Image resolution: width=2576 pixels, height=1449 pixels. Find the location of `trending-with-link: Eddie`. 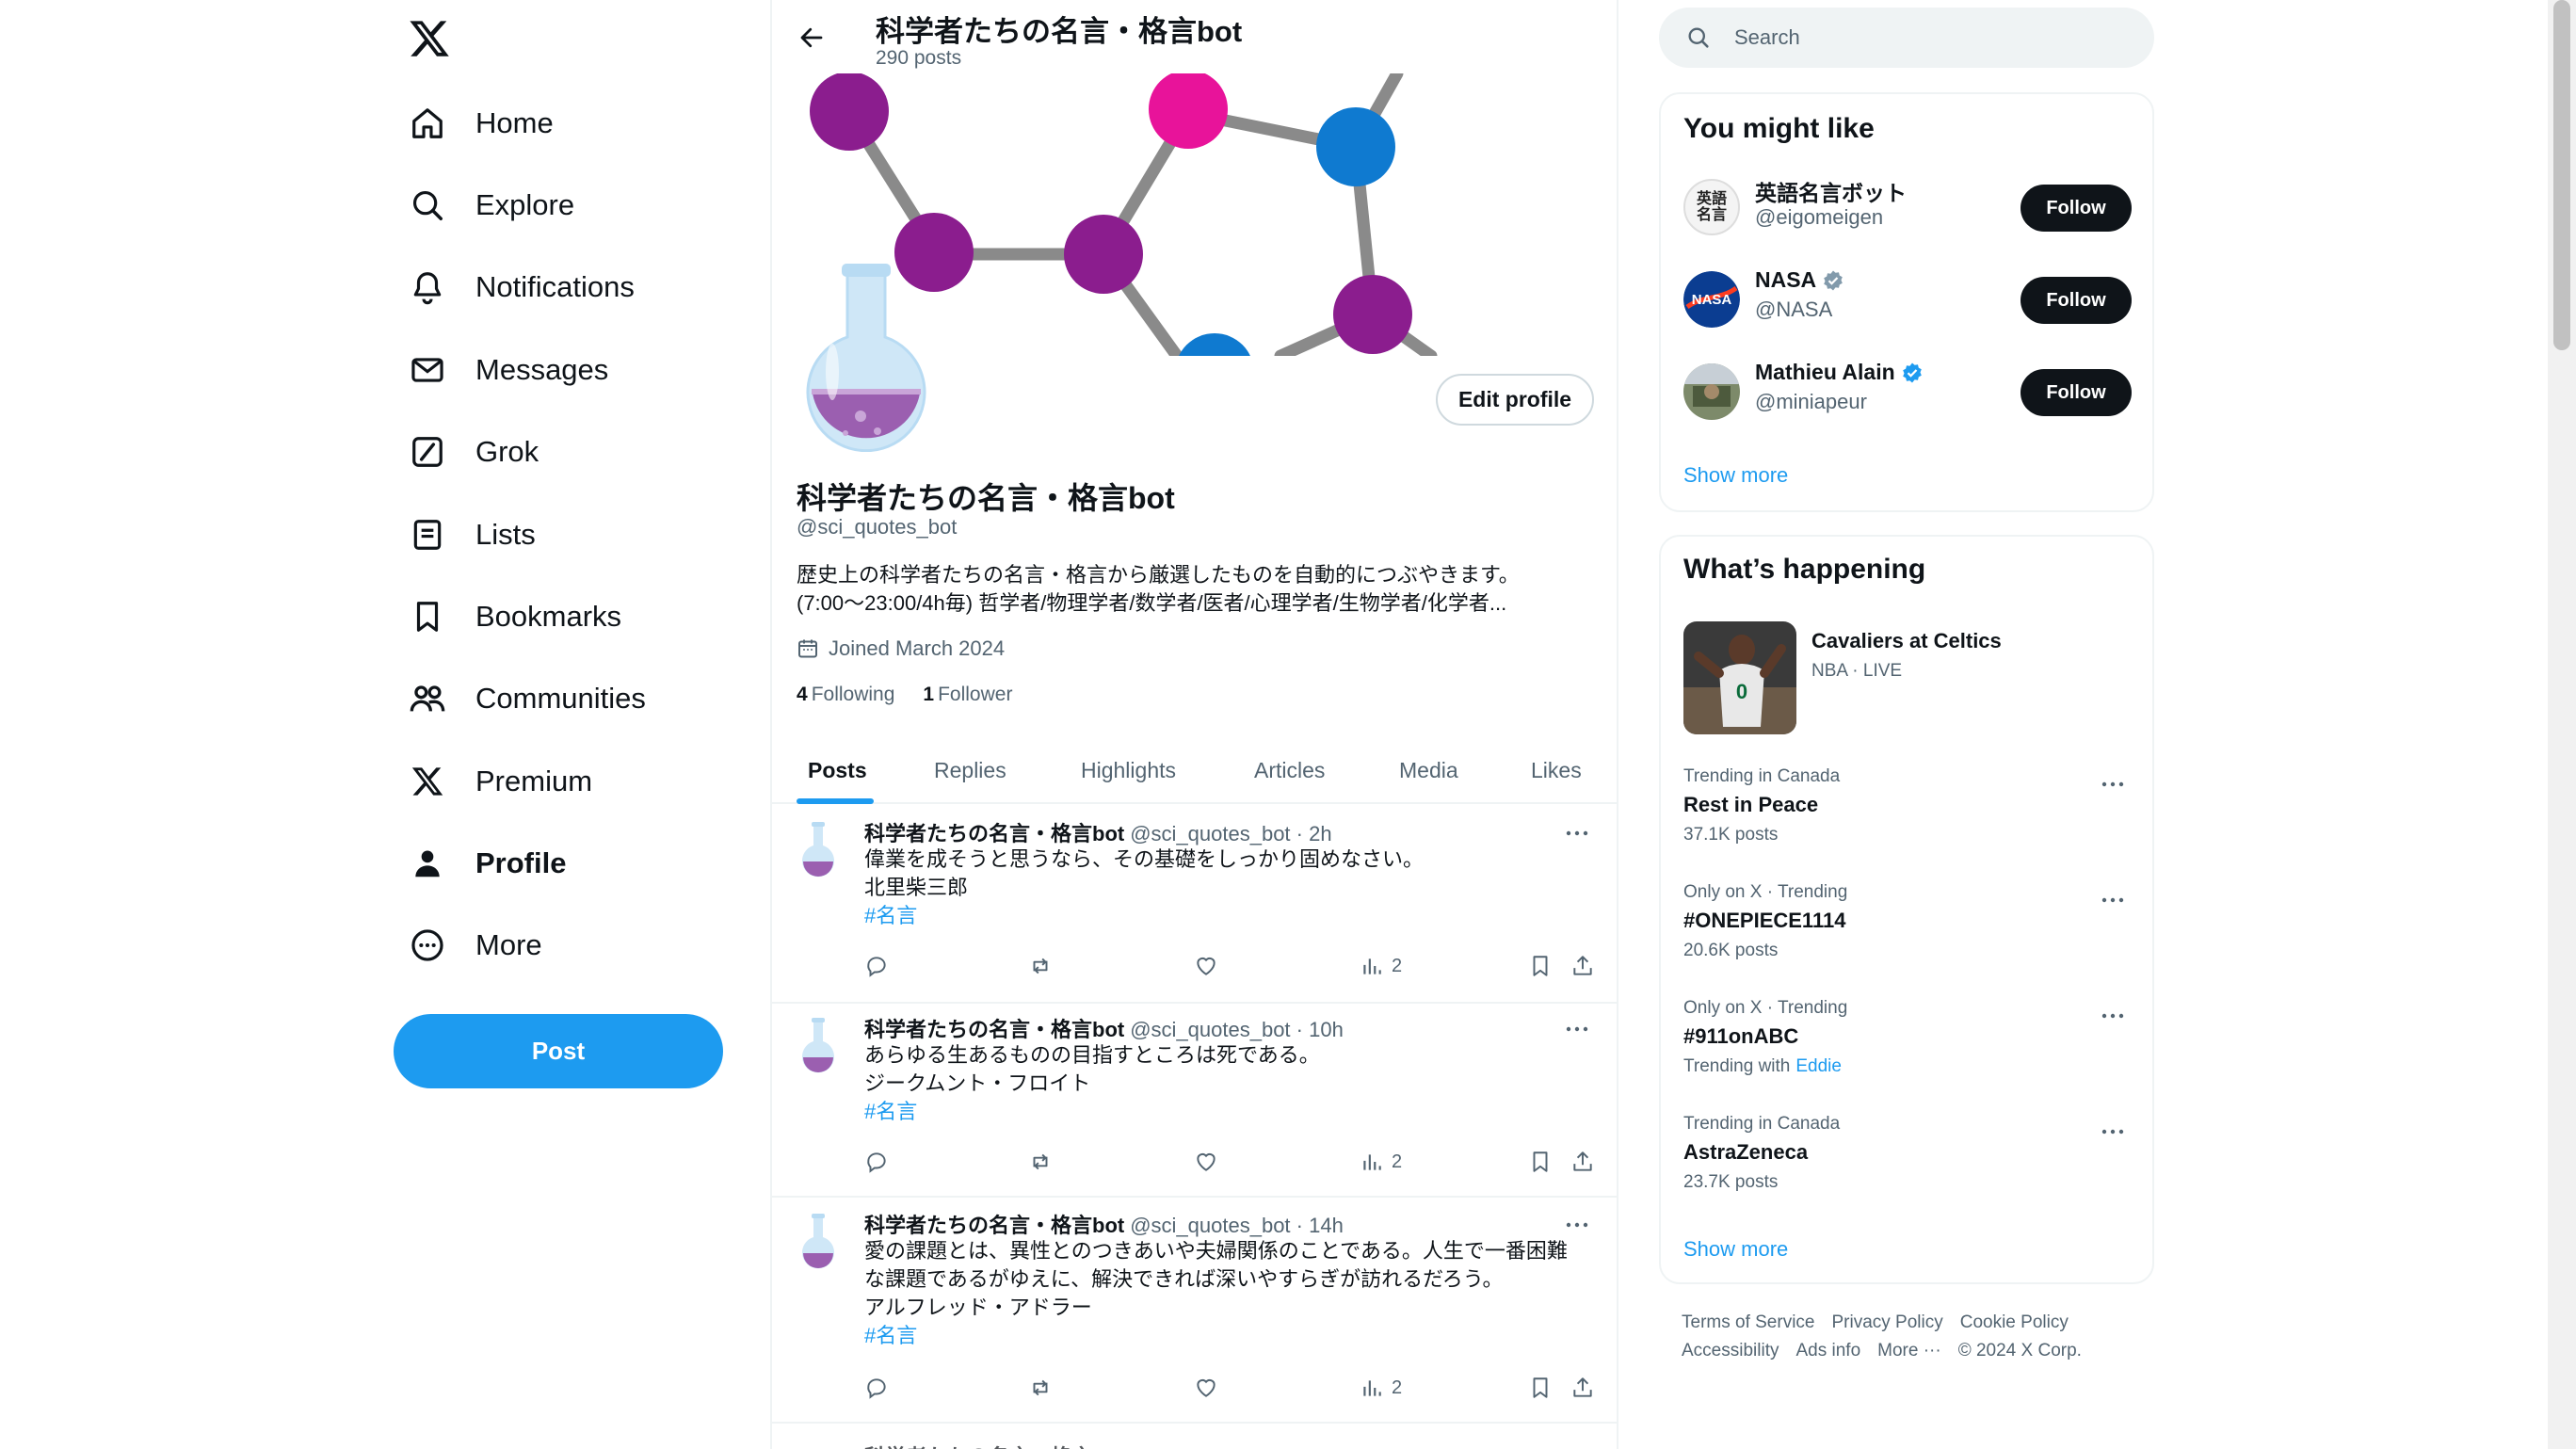

trending-with-link: Eddie is located at coordinates (1818, 1066).